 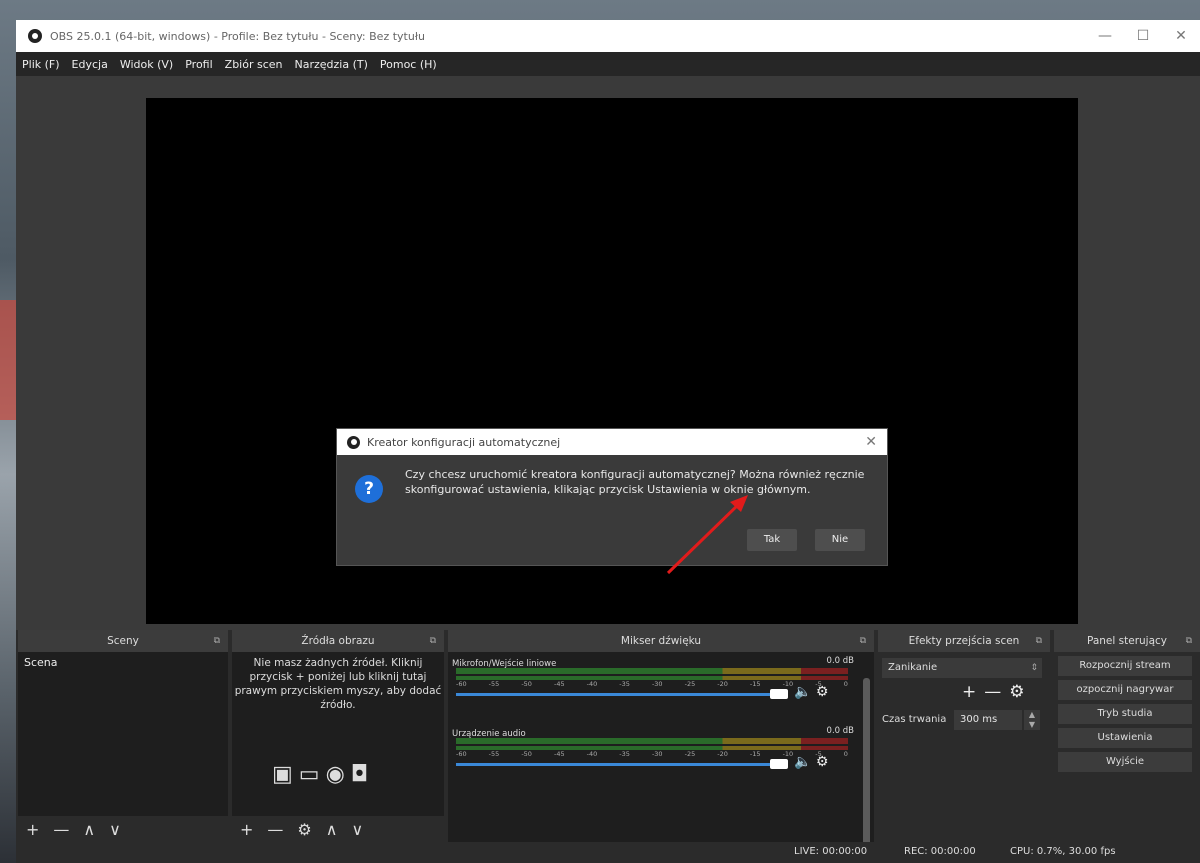 I want to click on maximize-button: ☐, so click(x=1143, y=36).